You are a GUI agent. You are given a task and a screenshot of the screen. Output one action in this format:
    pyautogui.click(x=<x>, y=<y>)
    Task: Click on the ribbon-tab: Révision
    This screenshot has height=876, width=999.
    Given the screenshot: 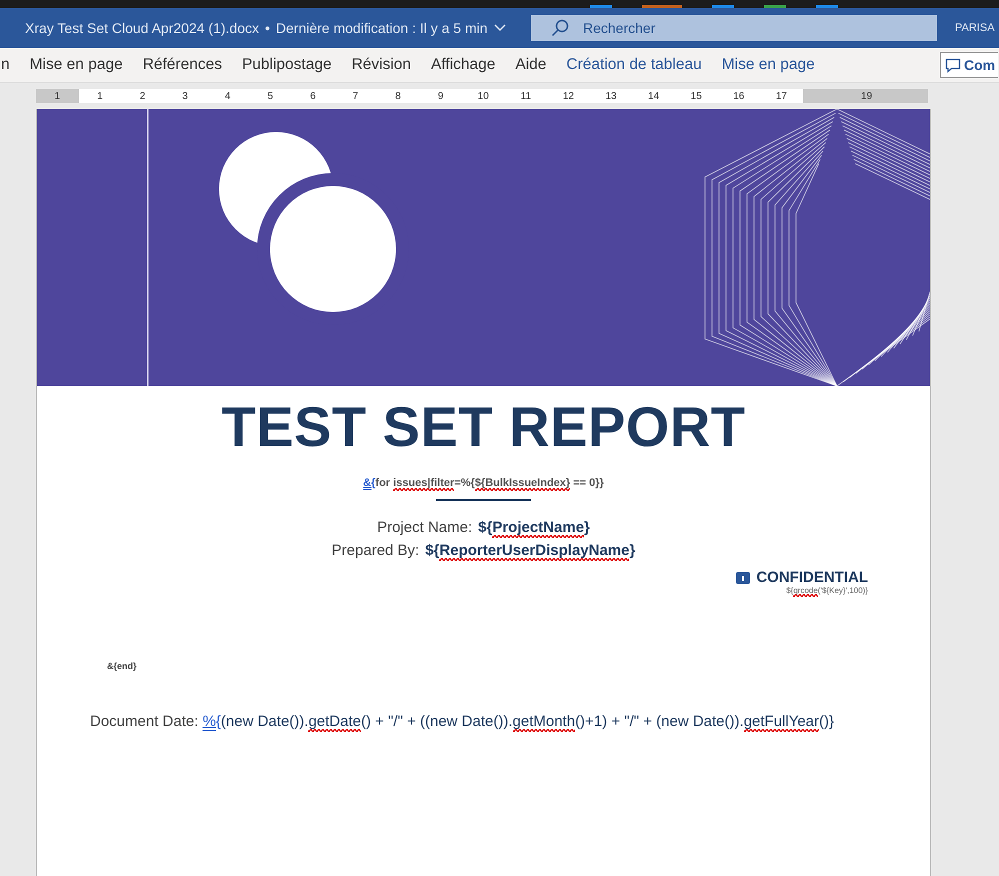 What is the action you would take?
    pyautogui.click(x=372, y=65)
    